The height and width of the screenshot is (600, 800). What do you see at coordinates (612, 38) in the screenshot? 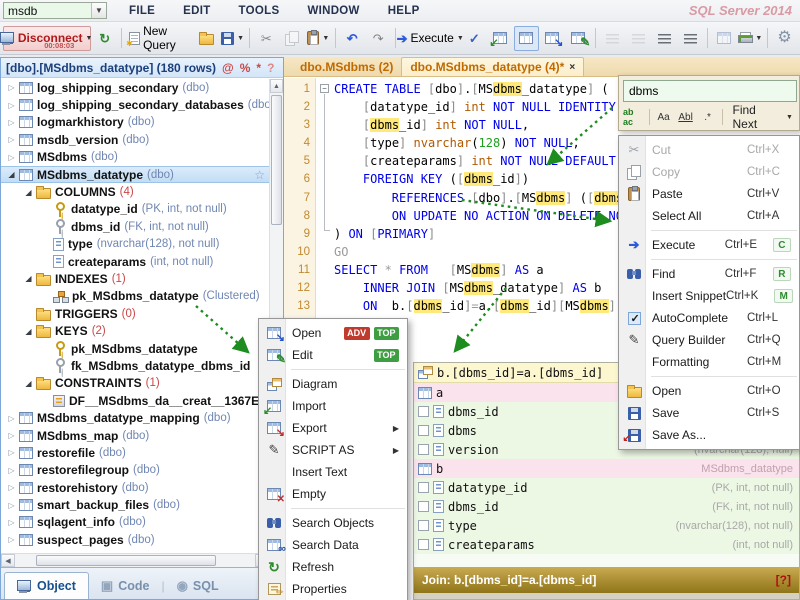
I see `list-button` at bounding box center [612, 38].